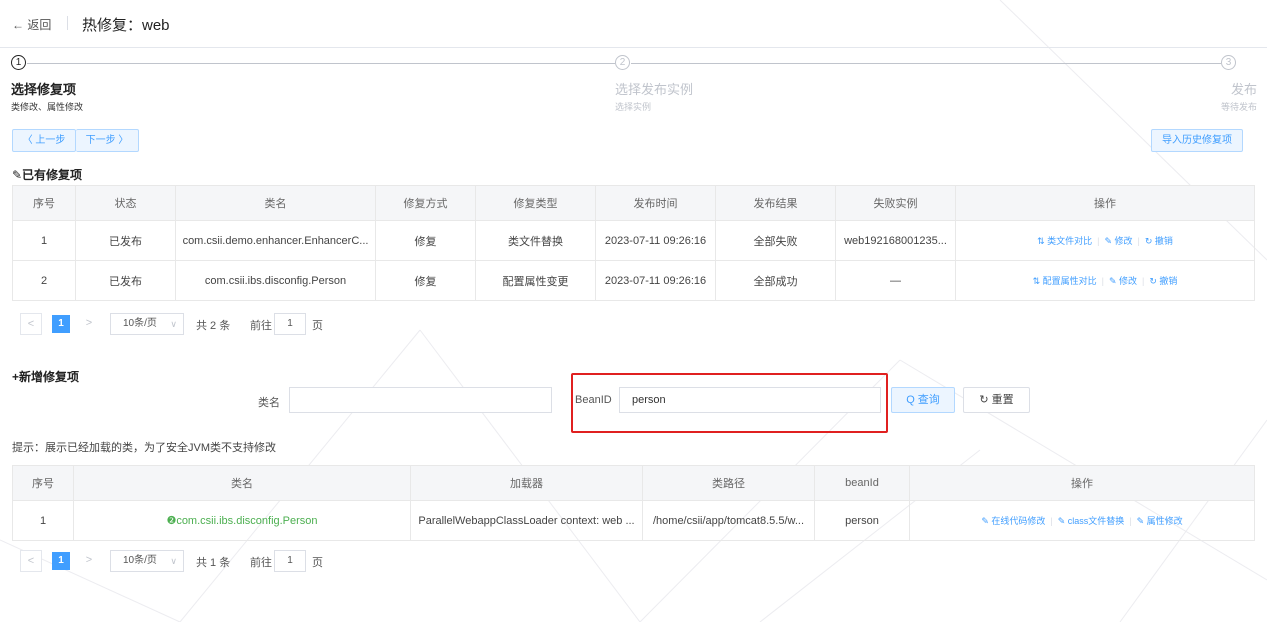 The image size is (1267, 622). I want to click on column-header: 发布结果, so click(775, 203).